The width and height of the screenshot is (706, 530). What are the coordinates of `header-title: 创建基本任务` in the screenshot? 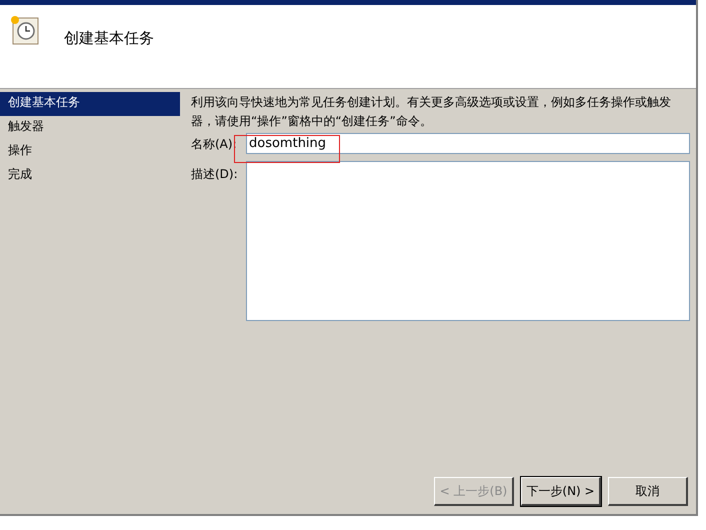 It's located at (109, 38).